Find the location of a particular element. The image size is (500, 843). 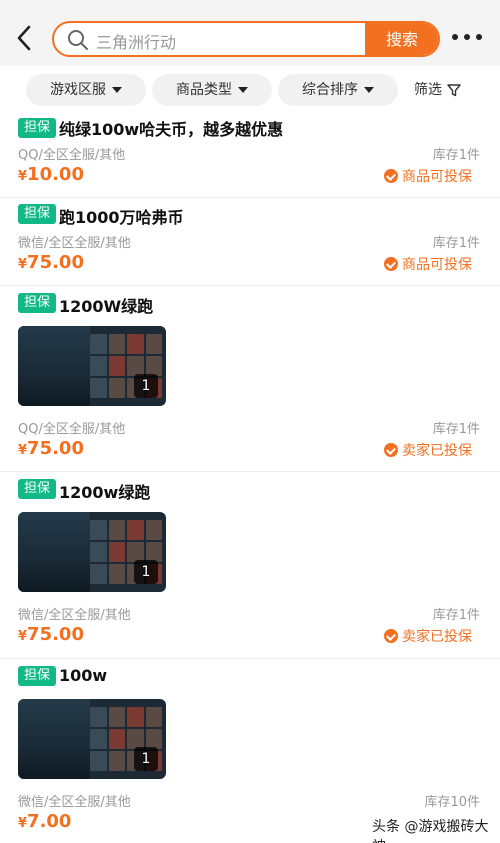

filter-bar: 游戏区服 商品类型 综合排序 筛选 is located at coordinates (250, 91).